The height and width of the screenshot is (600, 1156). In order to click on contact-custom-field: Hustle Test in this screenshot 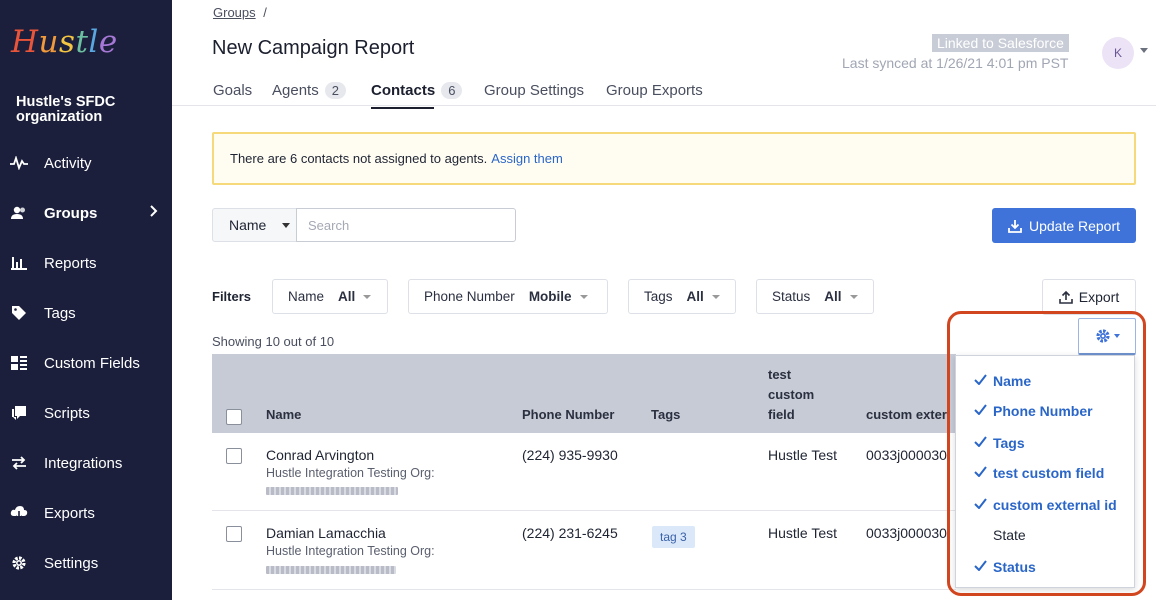, I will do `click(802, 455)`.